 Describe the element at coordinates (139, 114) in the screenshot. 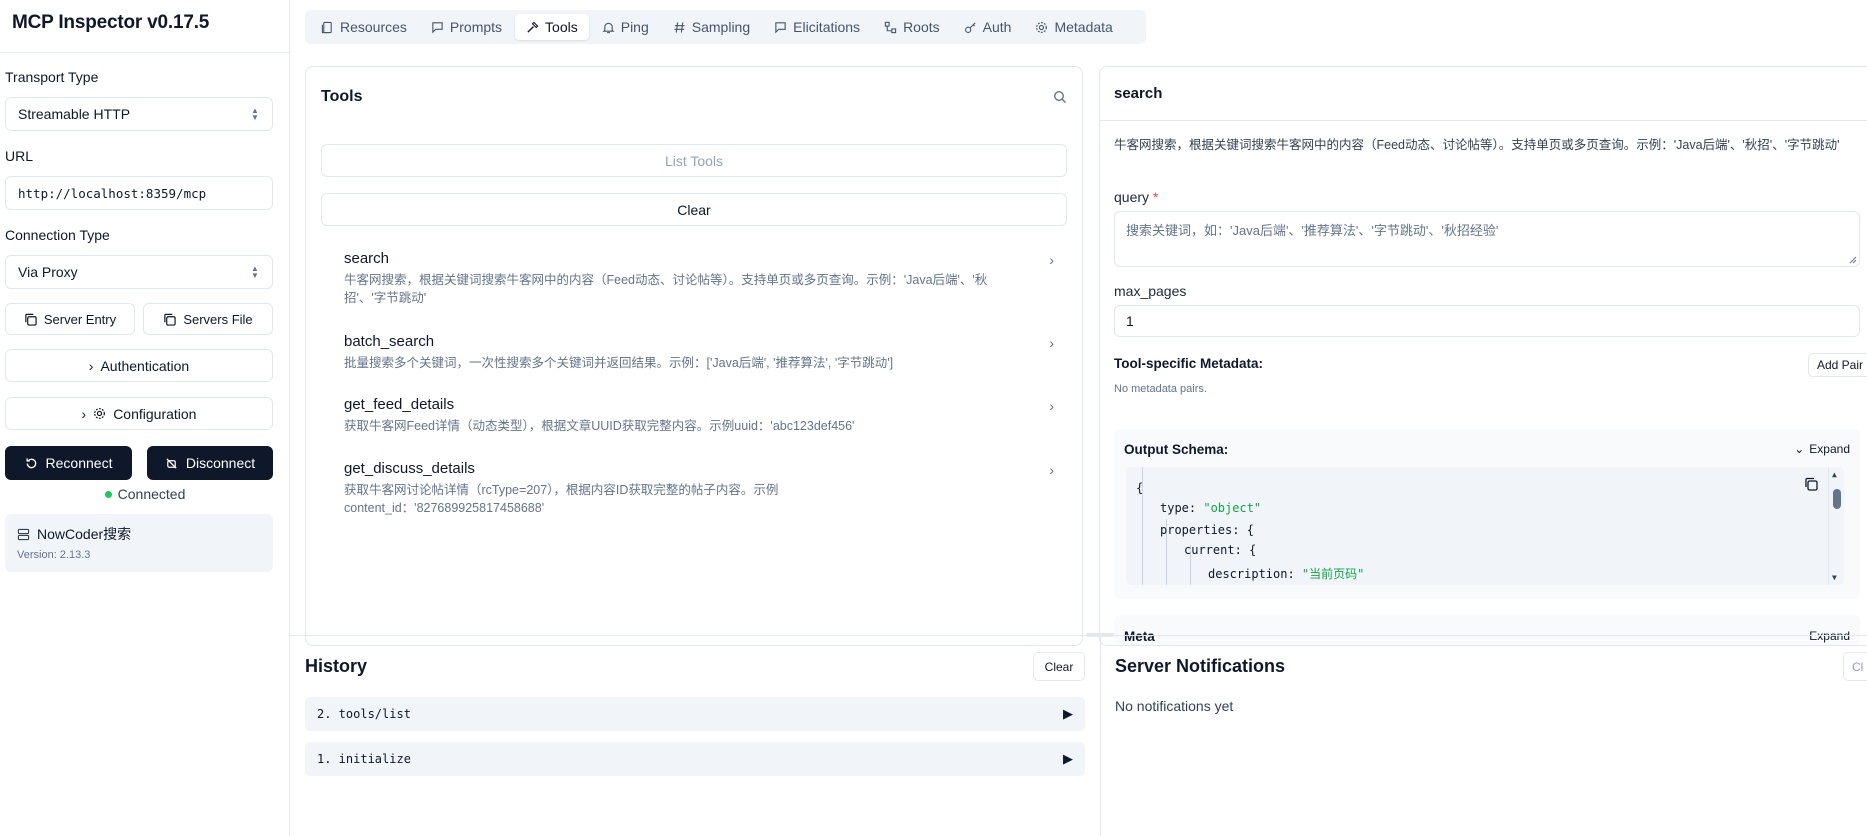

I see `transport-type-select: Streamable HTTP ▲ ▼` at that location.